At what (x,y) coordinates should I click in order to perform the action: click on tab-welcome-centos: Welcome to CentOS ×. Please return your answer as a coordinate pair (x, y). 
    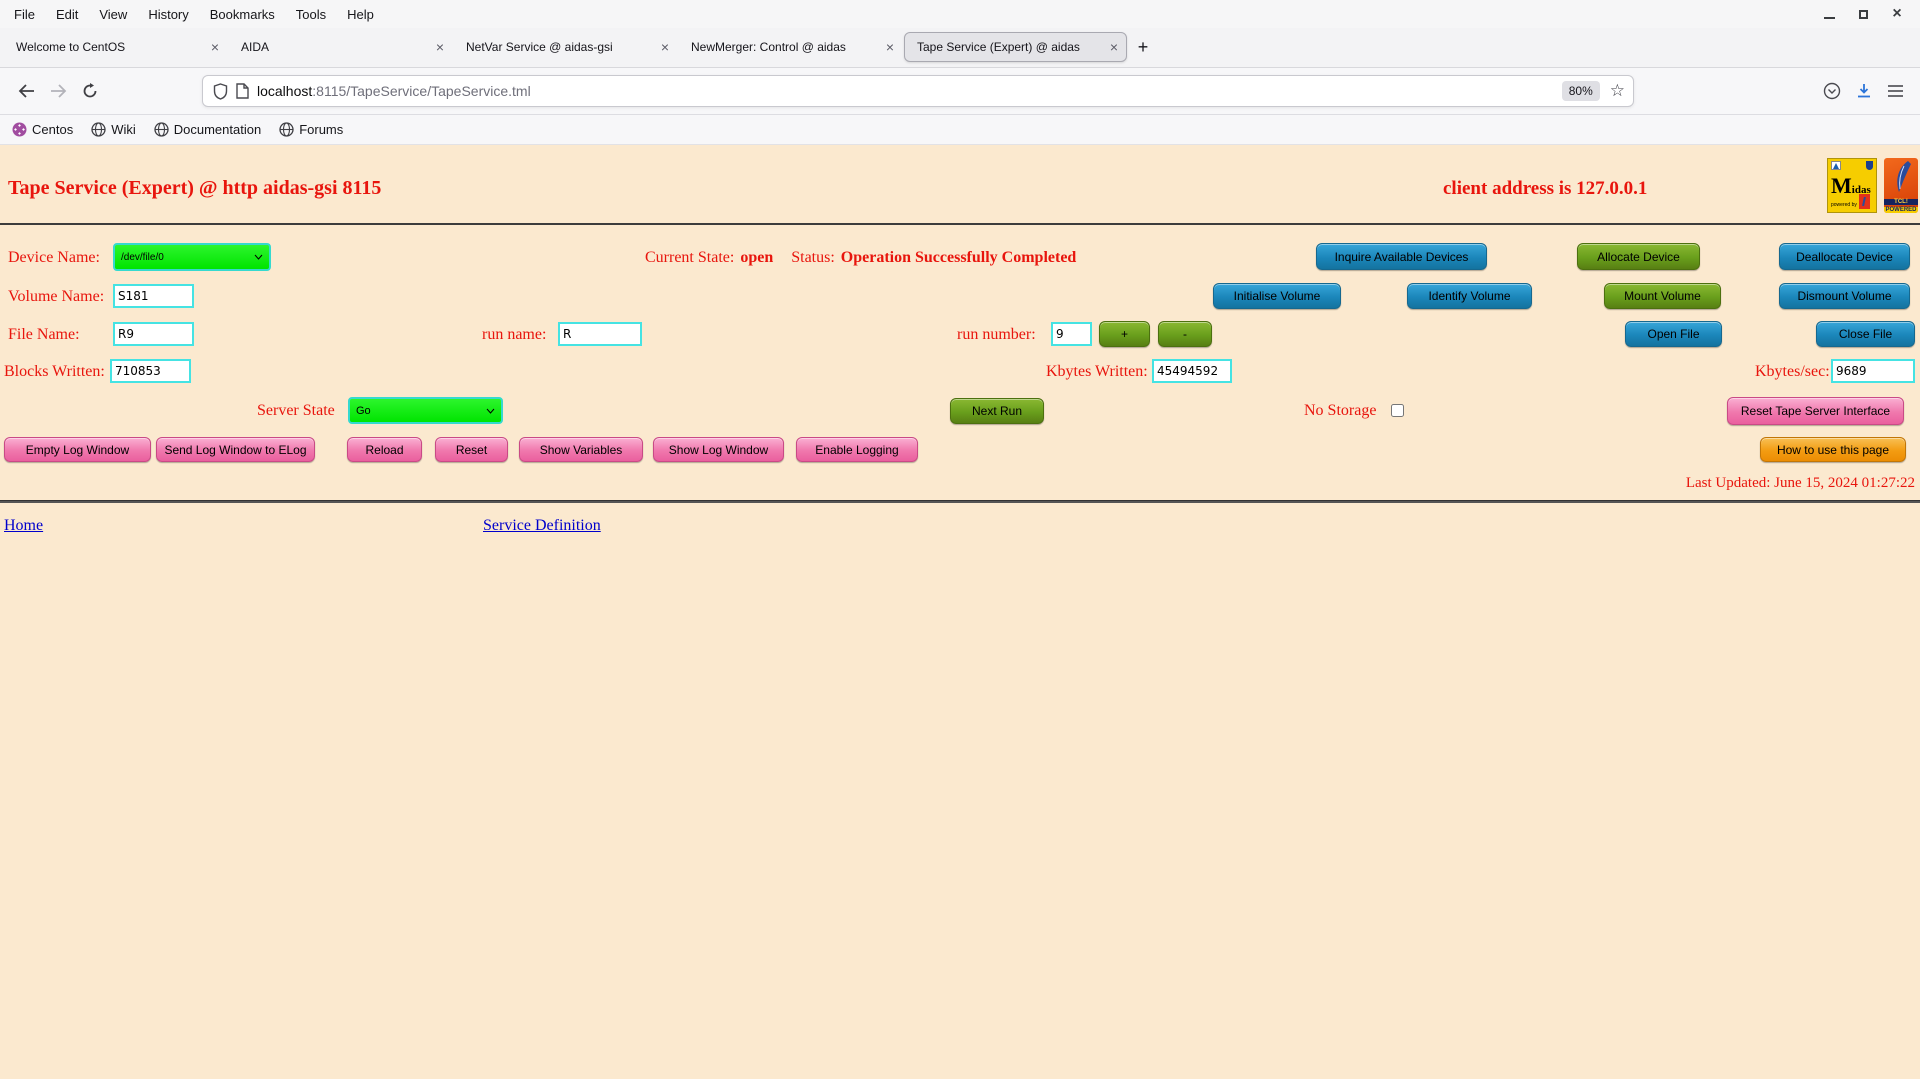
    Looking at the image, I should click on (115, 47).